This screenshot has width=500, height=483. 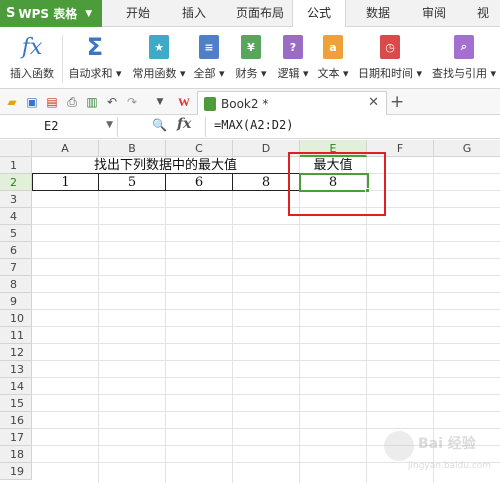 I want to click on logic-label: 逻辑 ▾, so click(x=293, y=73).